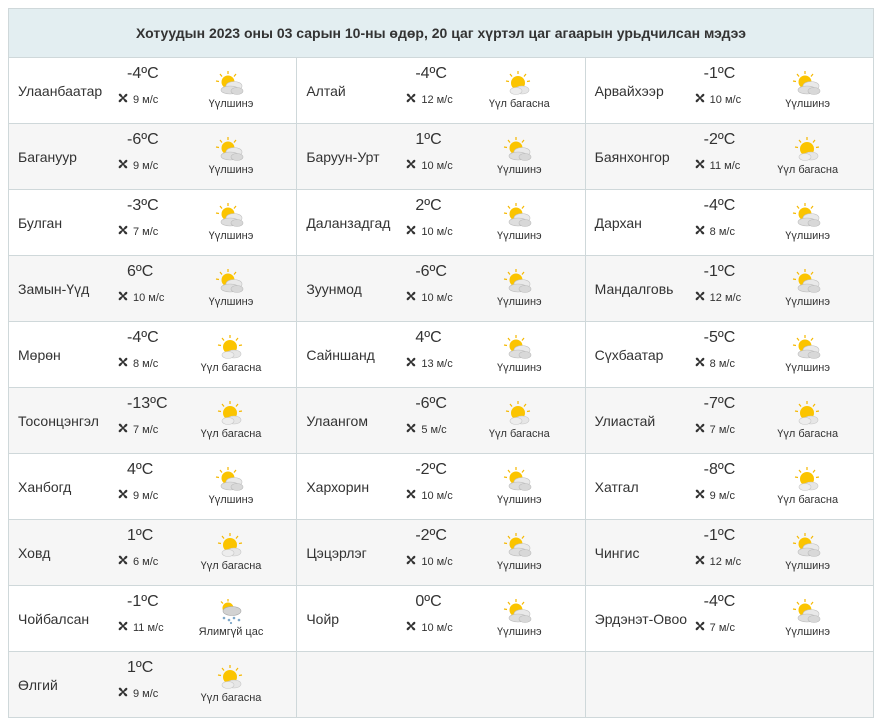 The height and width of the screenshot is (725, 879). What do you see at coordinates (431, 469) in the screenshot?
I see `temperature: -2ºC` at bounding box center [431, 469].